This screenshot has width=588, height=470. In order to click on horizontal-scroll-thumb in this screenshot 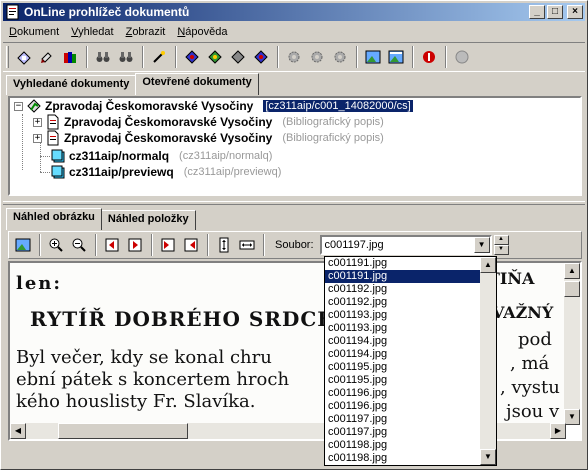, I will do `click(123, 431)`.